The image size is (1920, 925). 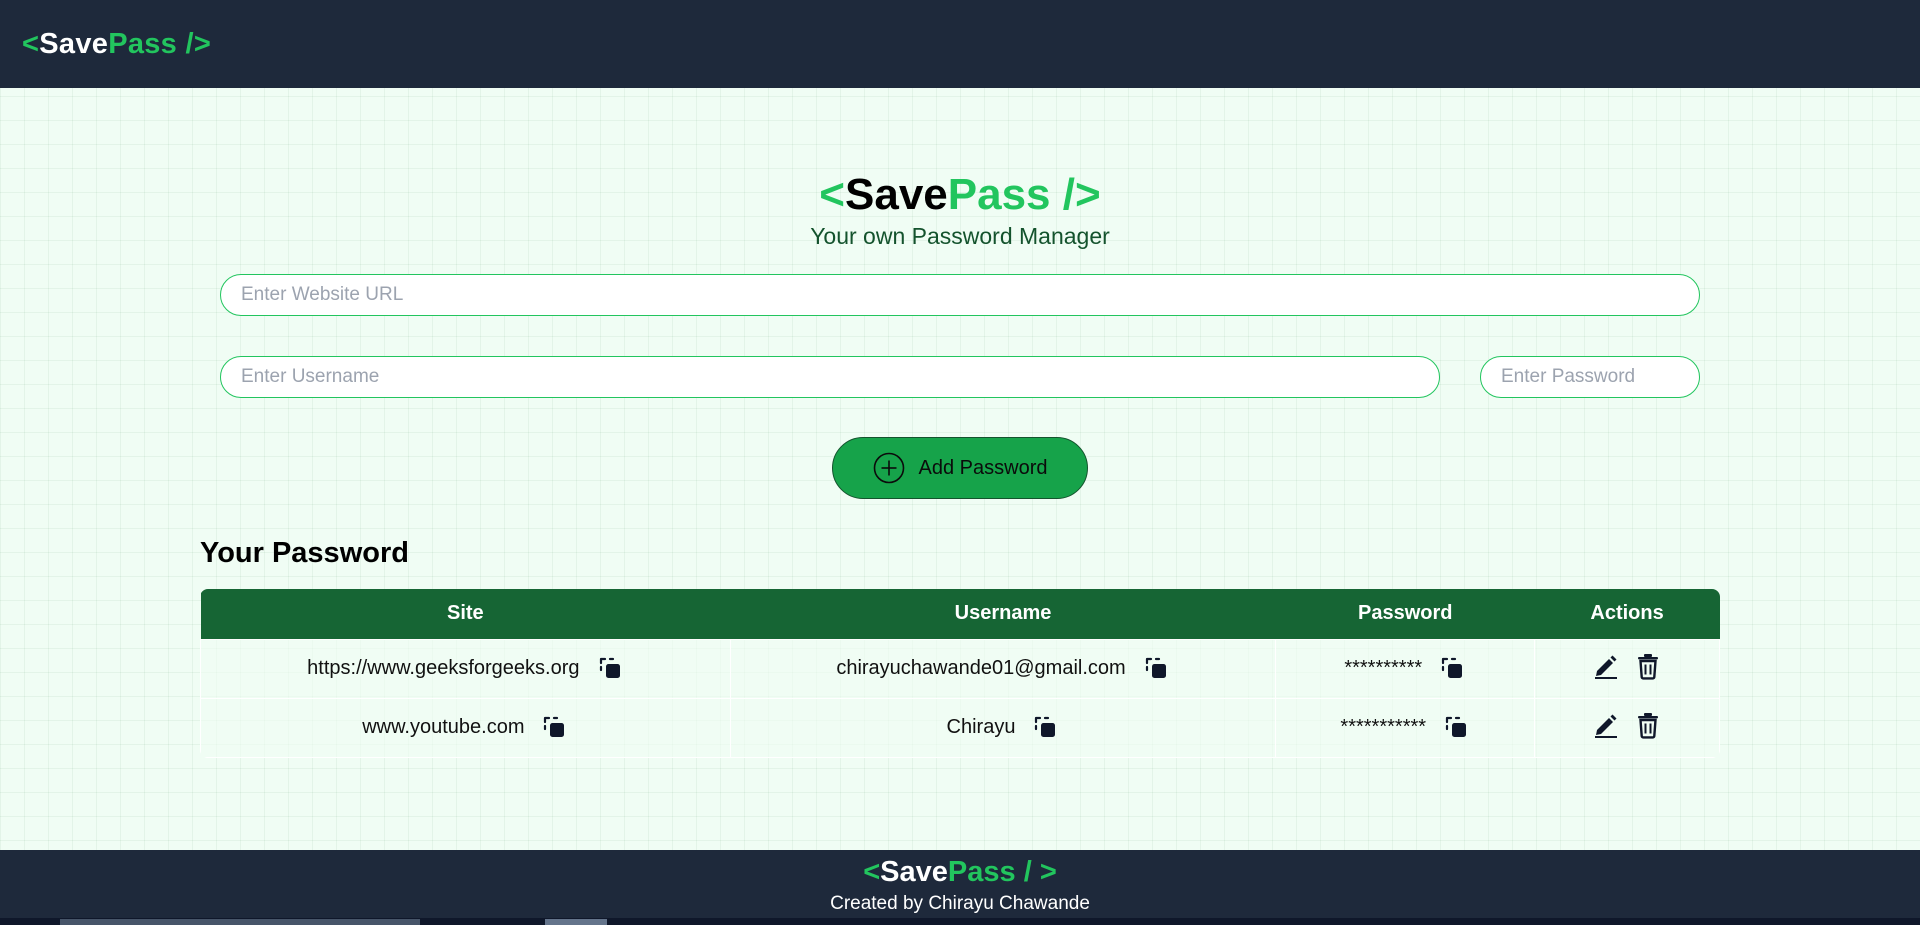 What do you see at coordinates (889, 468) in the screenshot?
I see `plus-circle-icon` at bounding box center [889, 468].